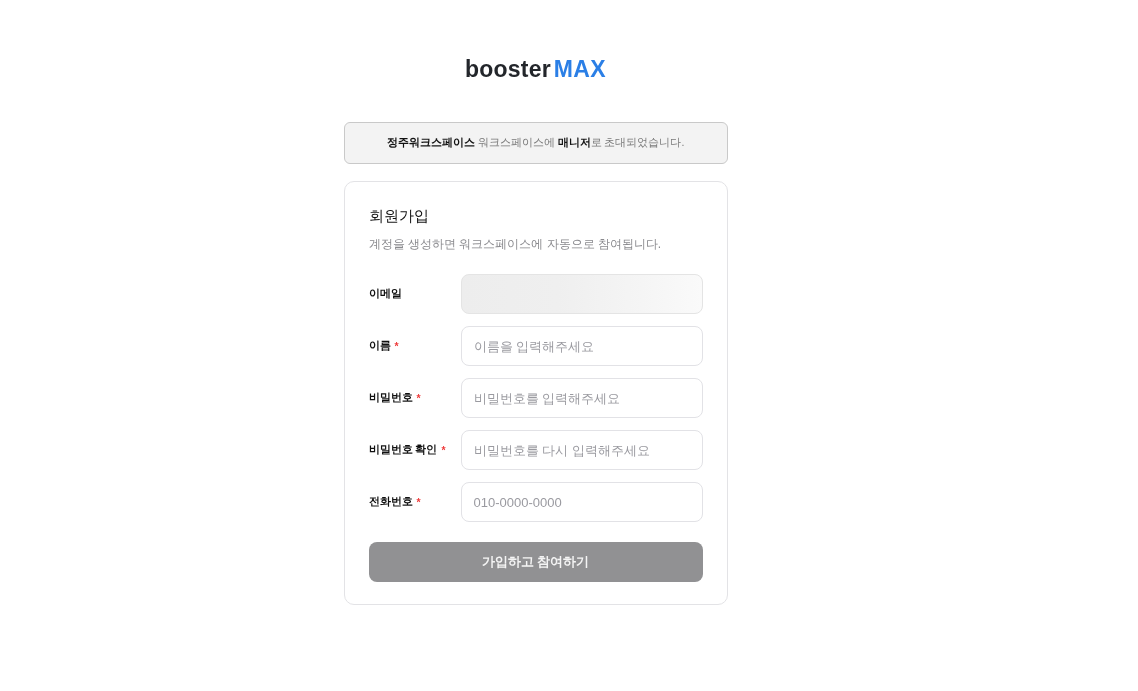 Image resolution: width=1138 pixels, height=691 pixels. What do you see at coordinates (581, 502) in the screenshot?
I see `input-field: 010-0000-0000` at bounding box center [581, 502].